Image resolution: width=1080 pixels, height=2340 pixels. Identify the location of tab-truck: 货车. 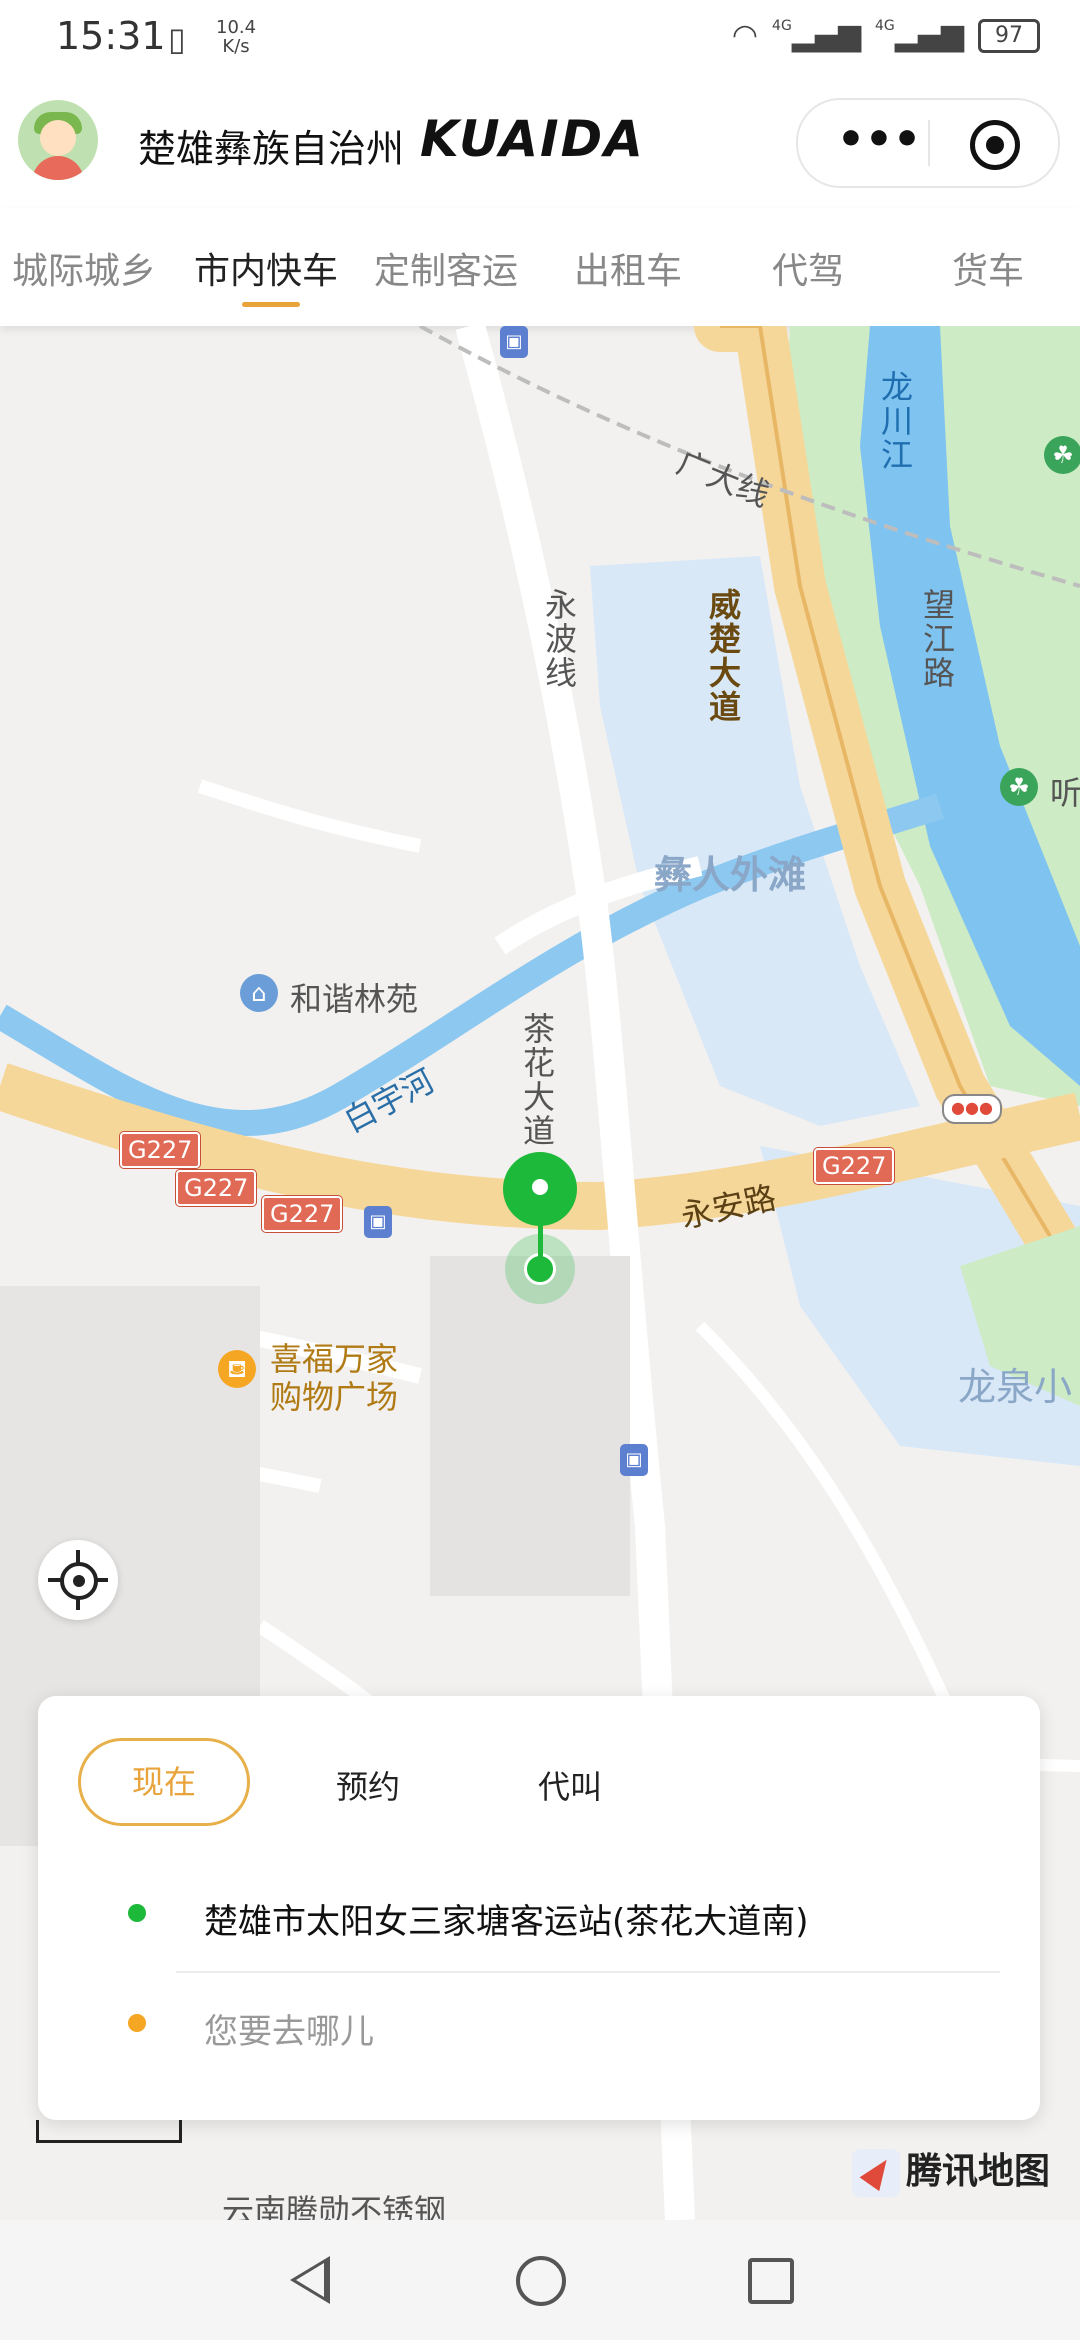
(988, 268).